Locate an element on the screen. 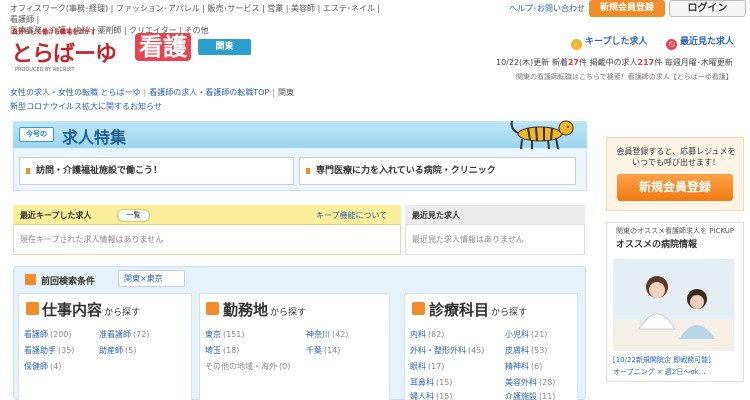  item-count: (14) is located at coordinates (332, 350).